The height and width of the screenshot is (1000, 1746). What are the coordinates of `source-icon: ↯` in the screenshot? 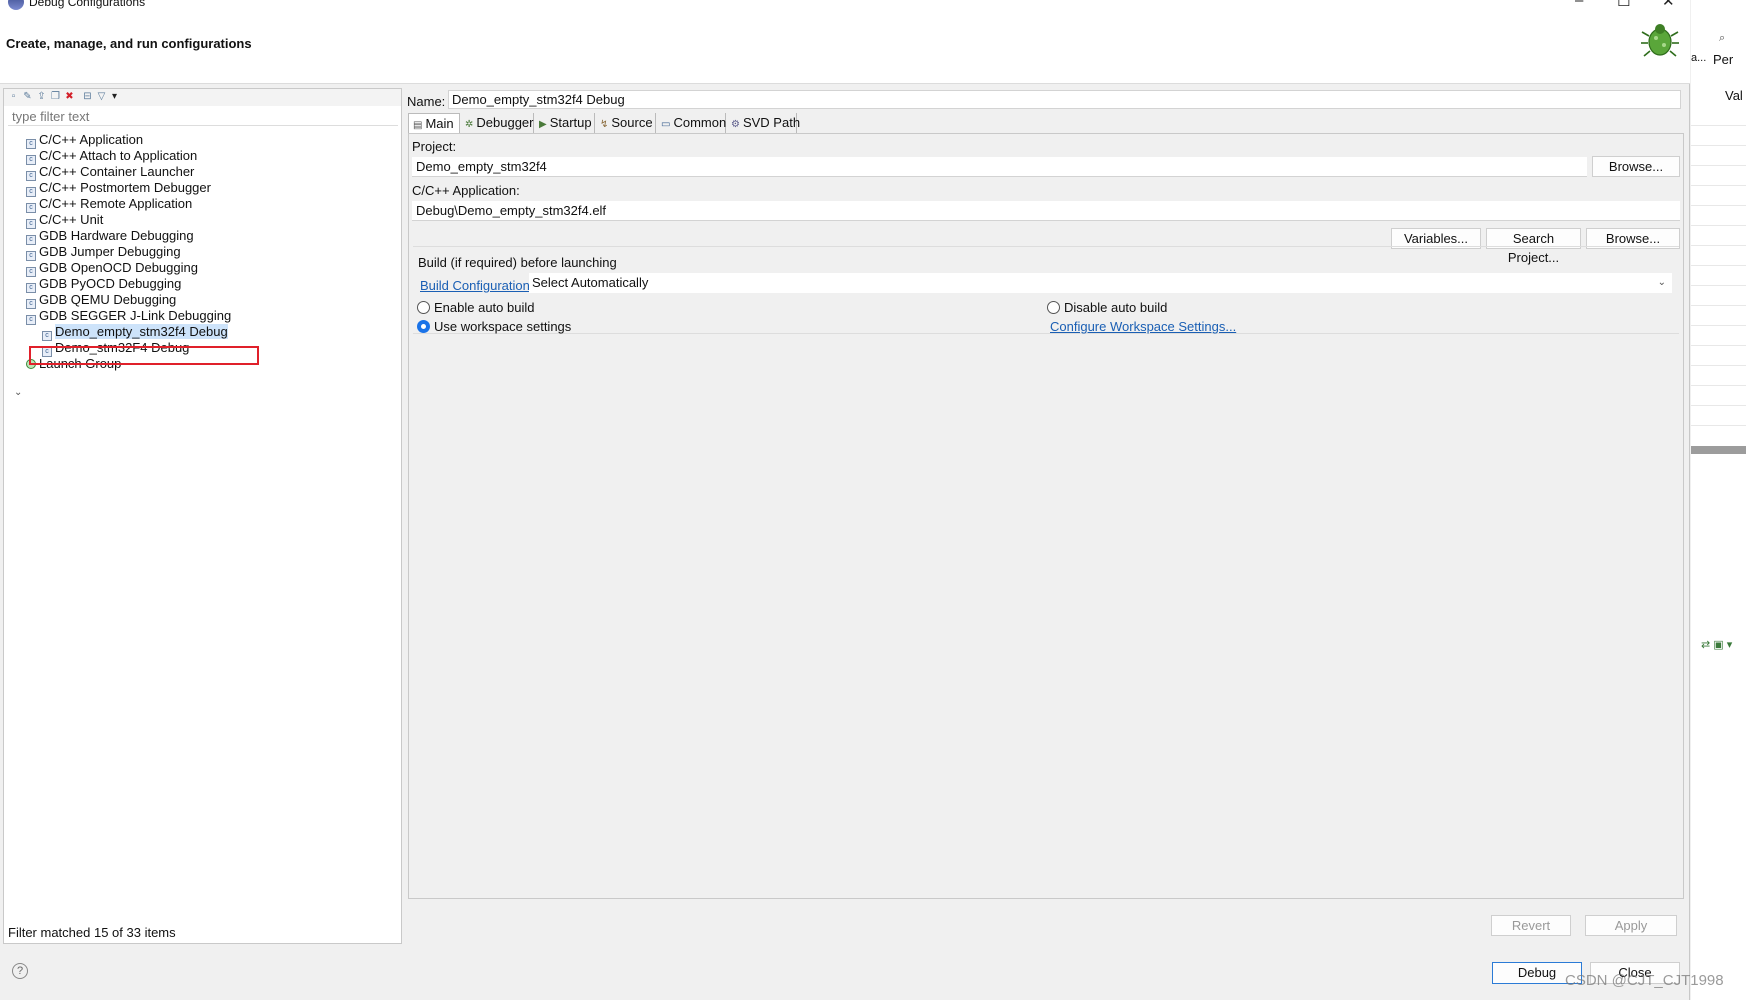 It's located at (604, 124).